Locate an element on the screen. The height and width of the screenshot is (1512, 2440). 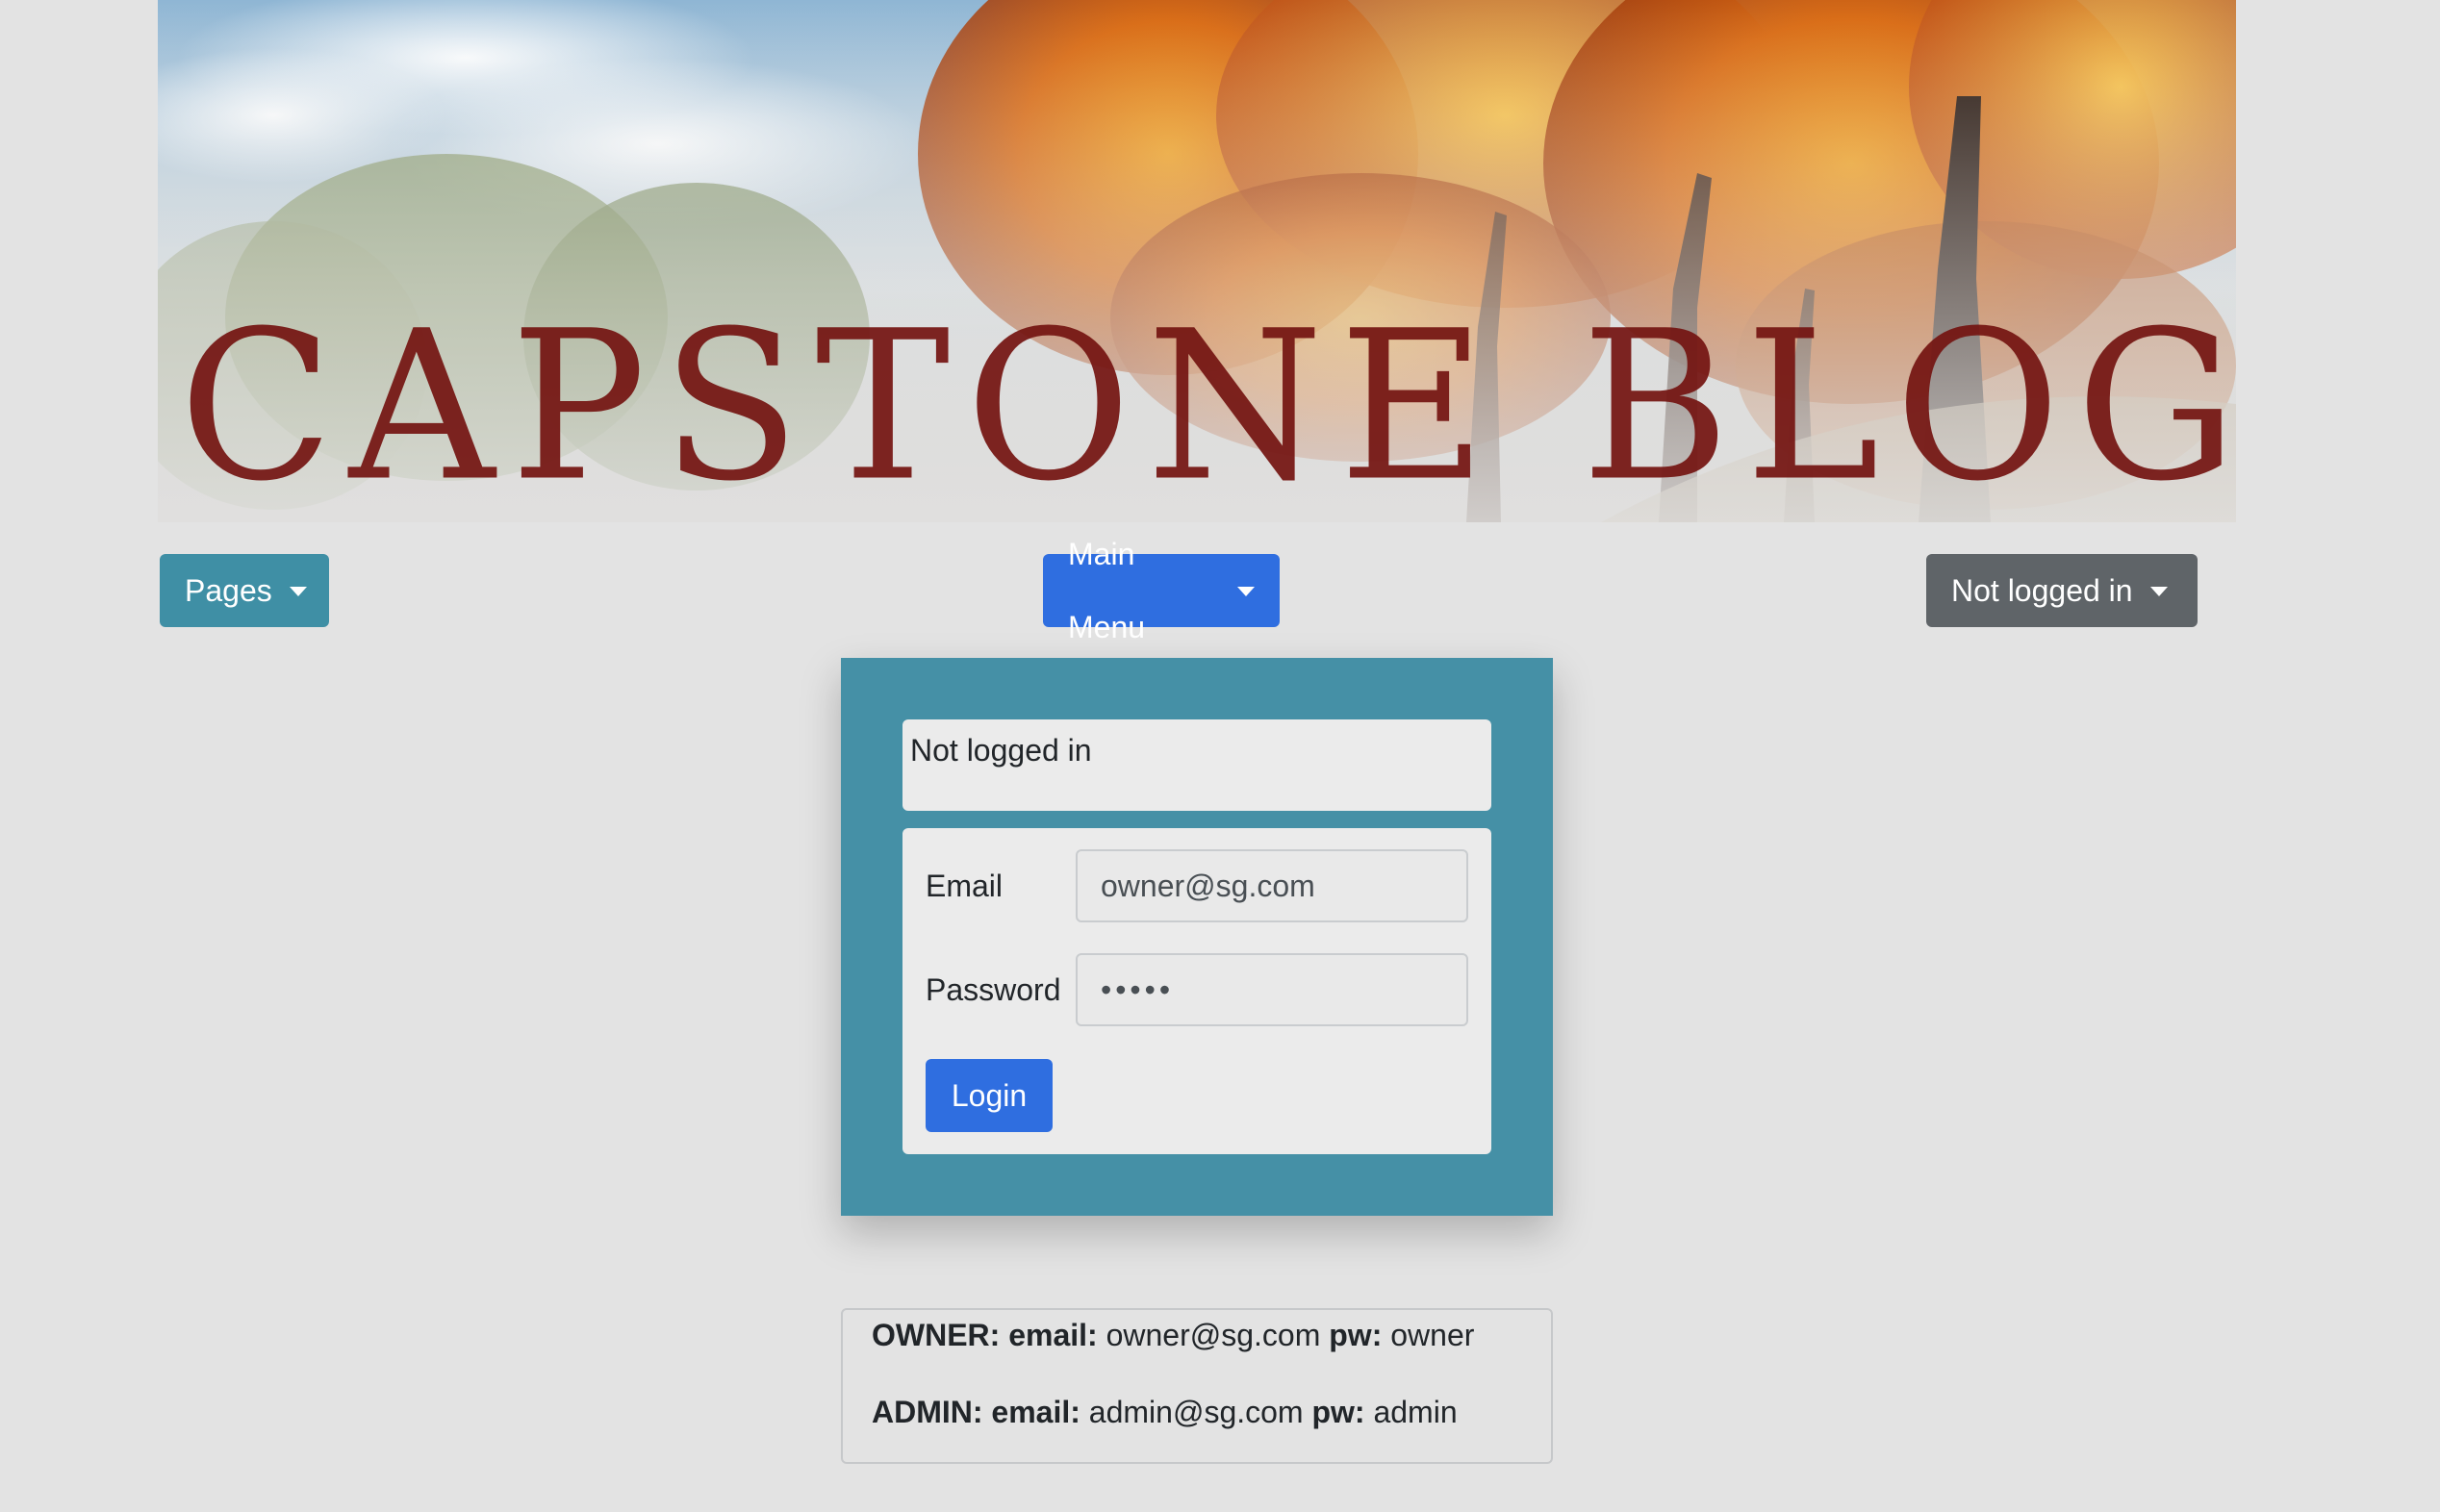
admin-email-key: email: is located at coordinates (1035, 1412).